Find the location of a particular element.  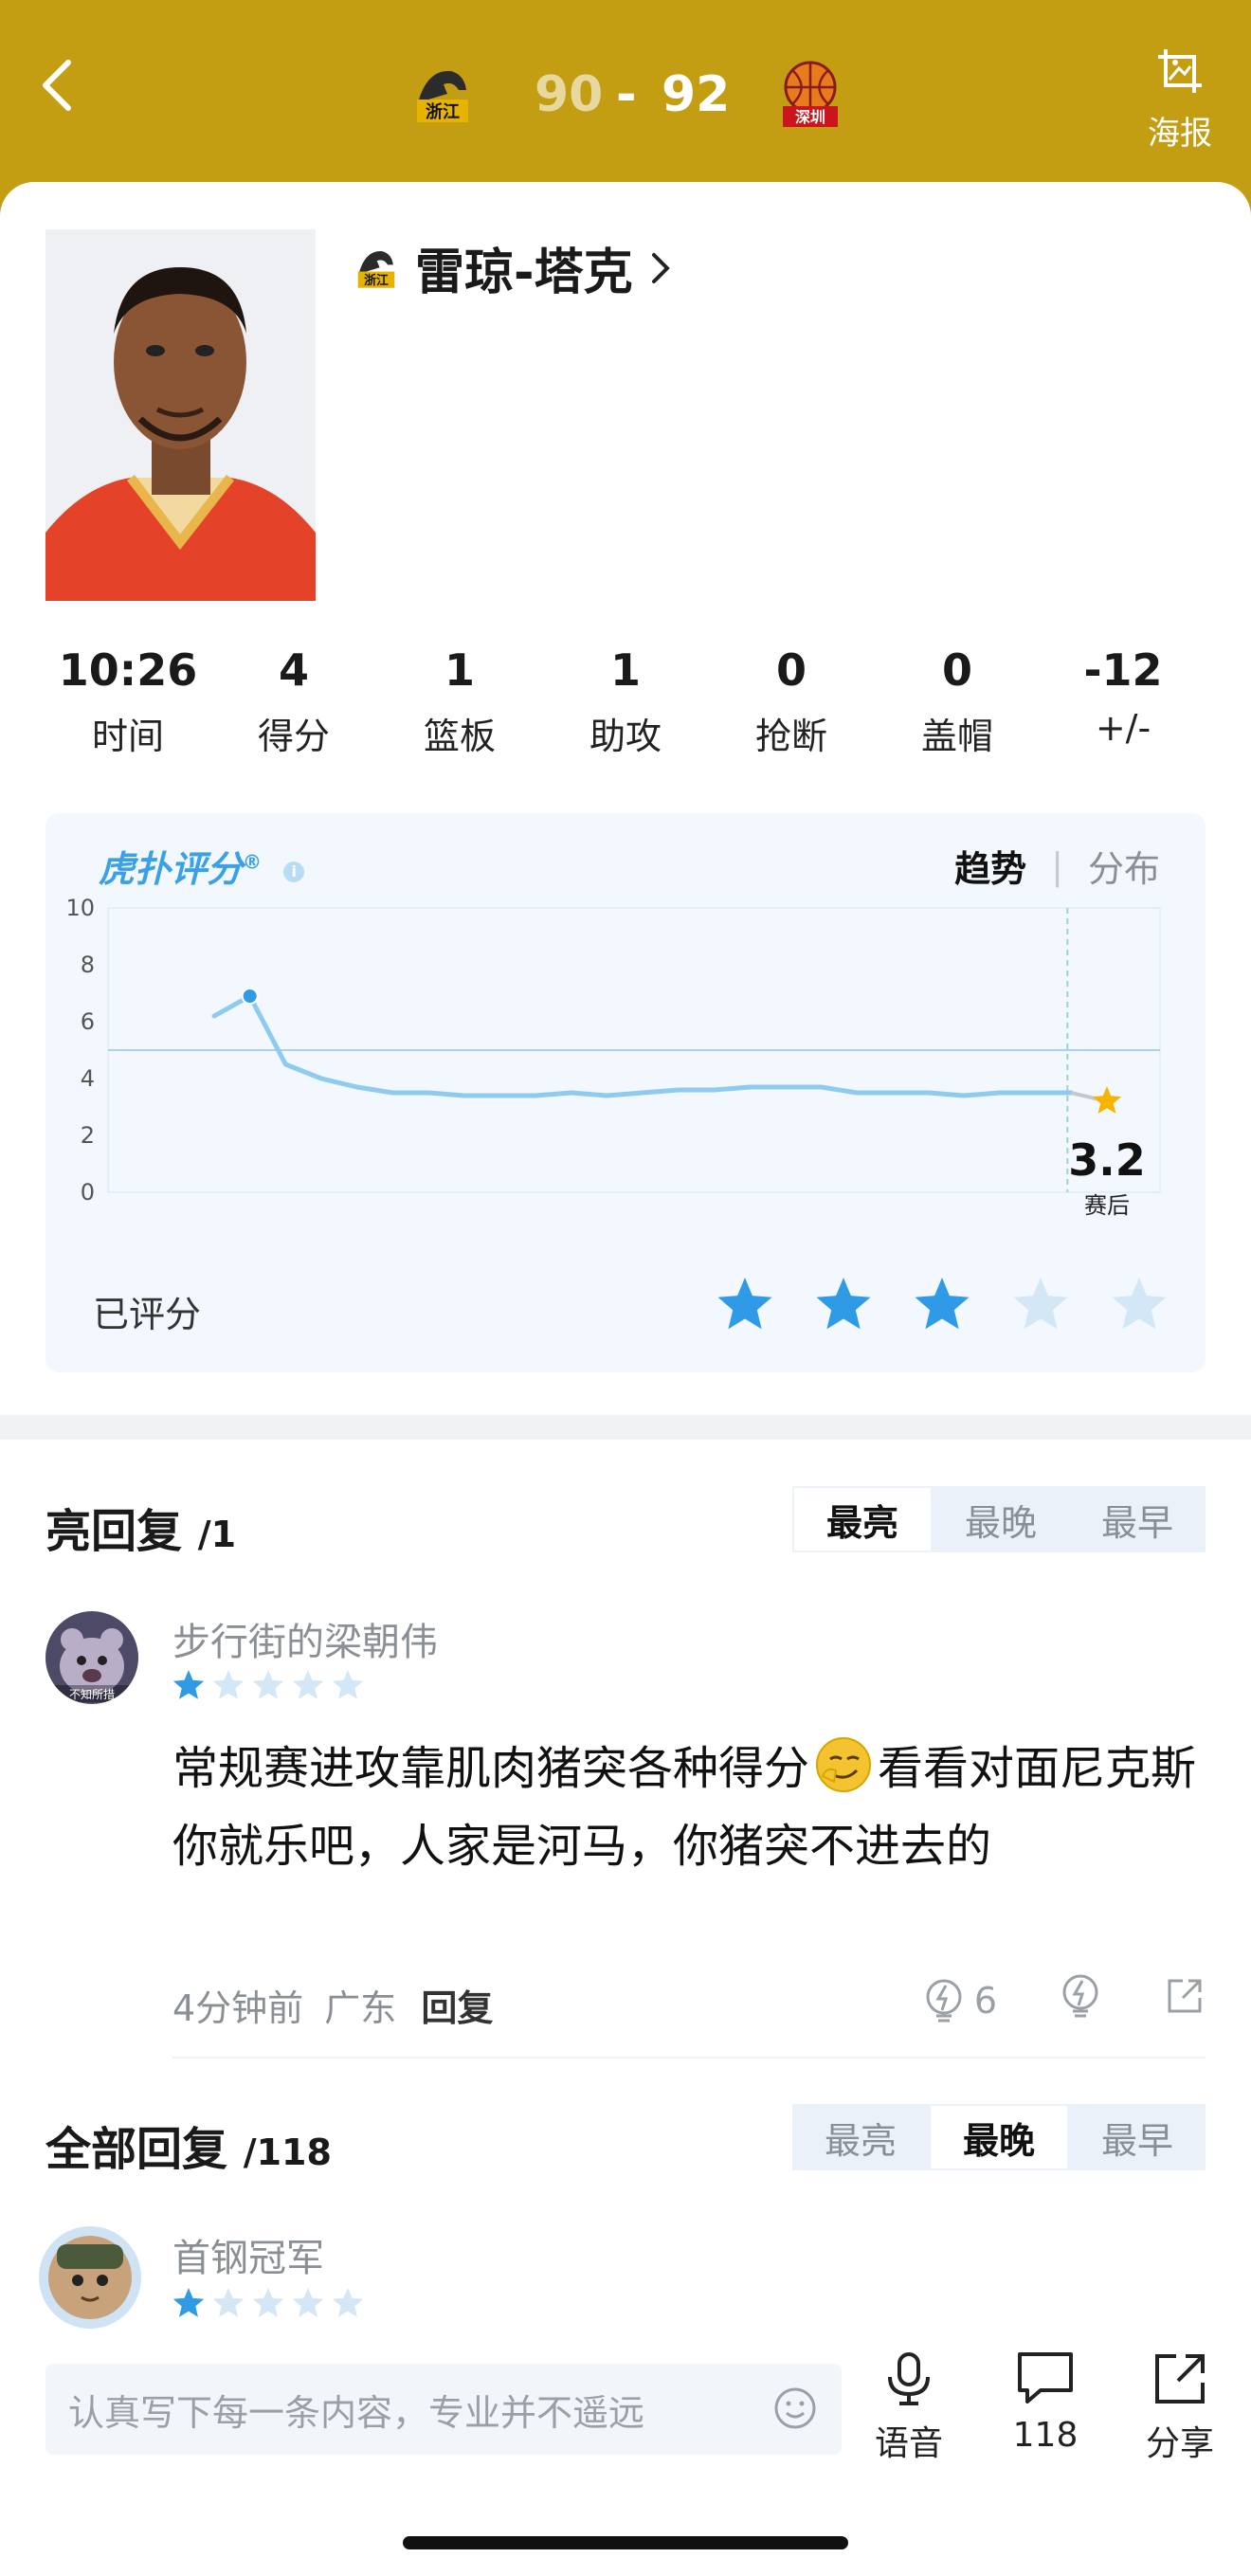

poster-label: 海报 is located at coordinates (1180, 134).